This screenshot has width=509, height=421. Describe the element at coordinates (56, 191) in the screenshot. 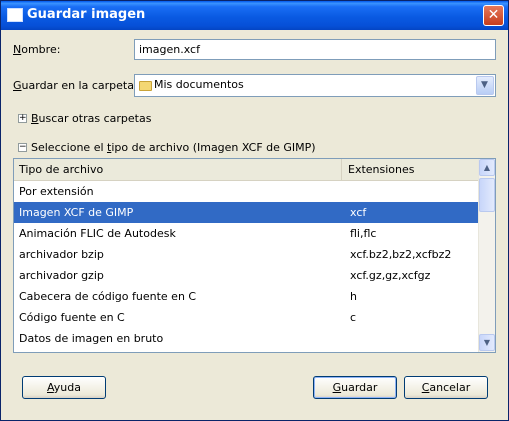

I see `row-type: Por extensión` at that location.